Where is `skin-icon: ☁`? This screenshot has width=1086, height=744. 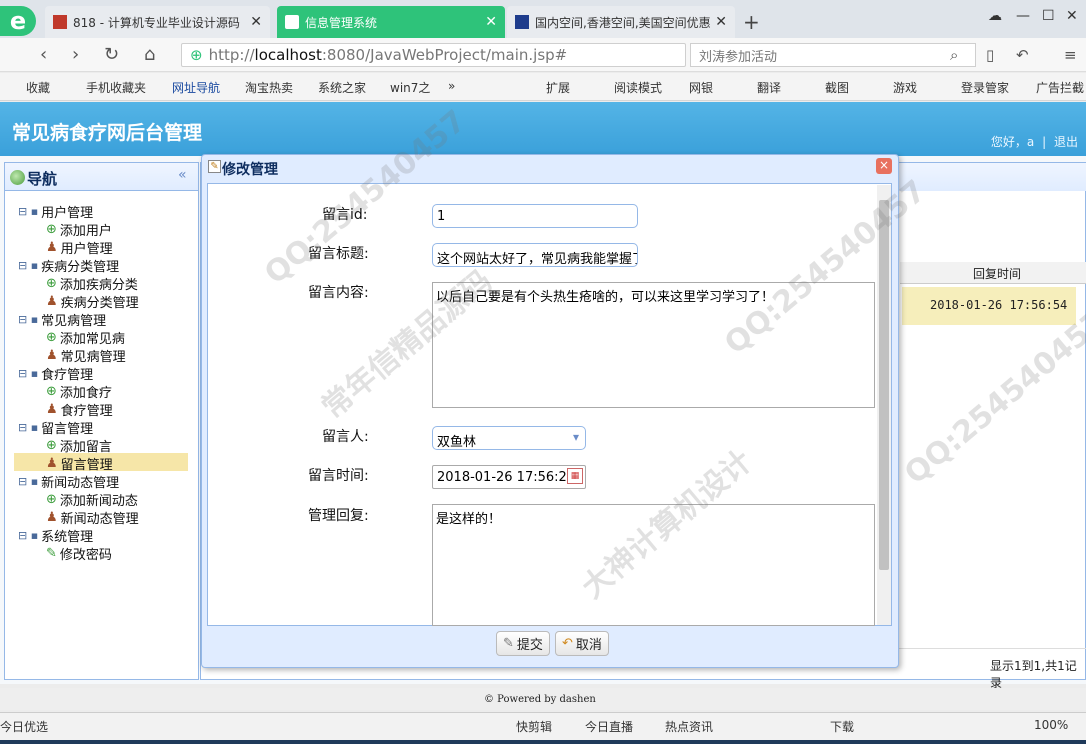 skin-icon: ☁ is located at coordinates (995, 16).